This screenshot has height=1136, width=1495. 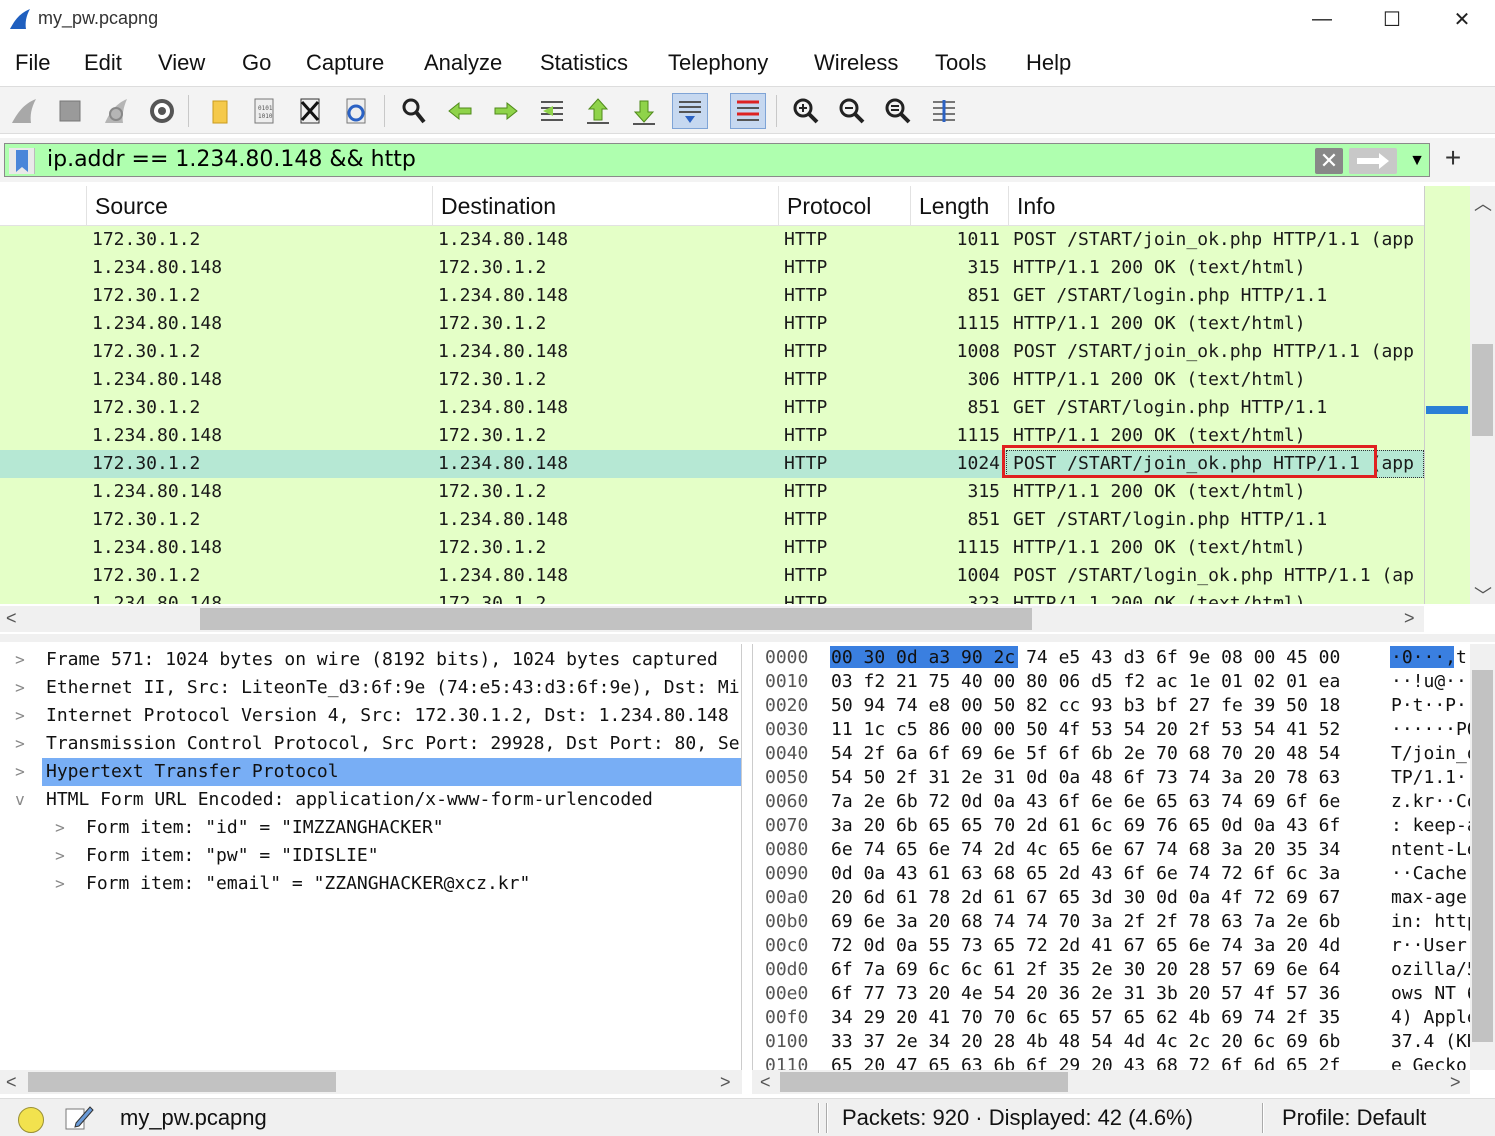 What do you see at coordinates (256, 63) in the screenshot?
I see `menu-go: Go` at bounding box center [256, 63].